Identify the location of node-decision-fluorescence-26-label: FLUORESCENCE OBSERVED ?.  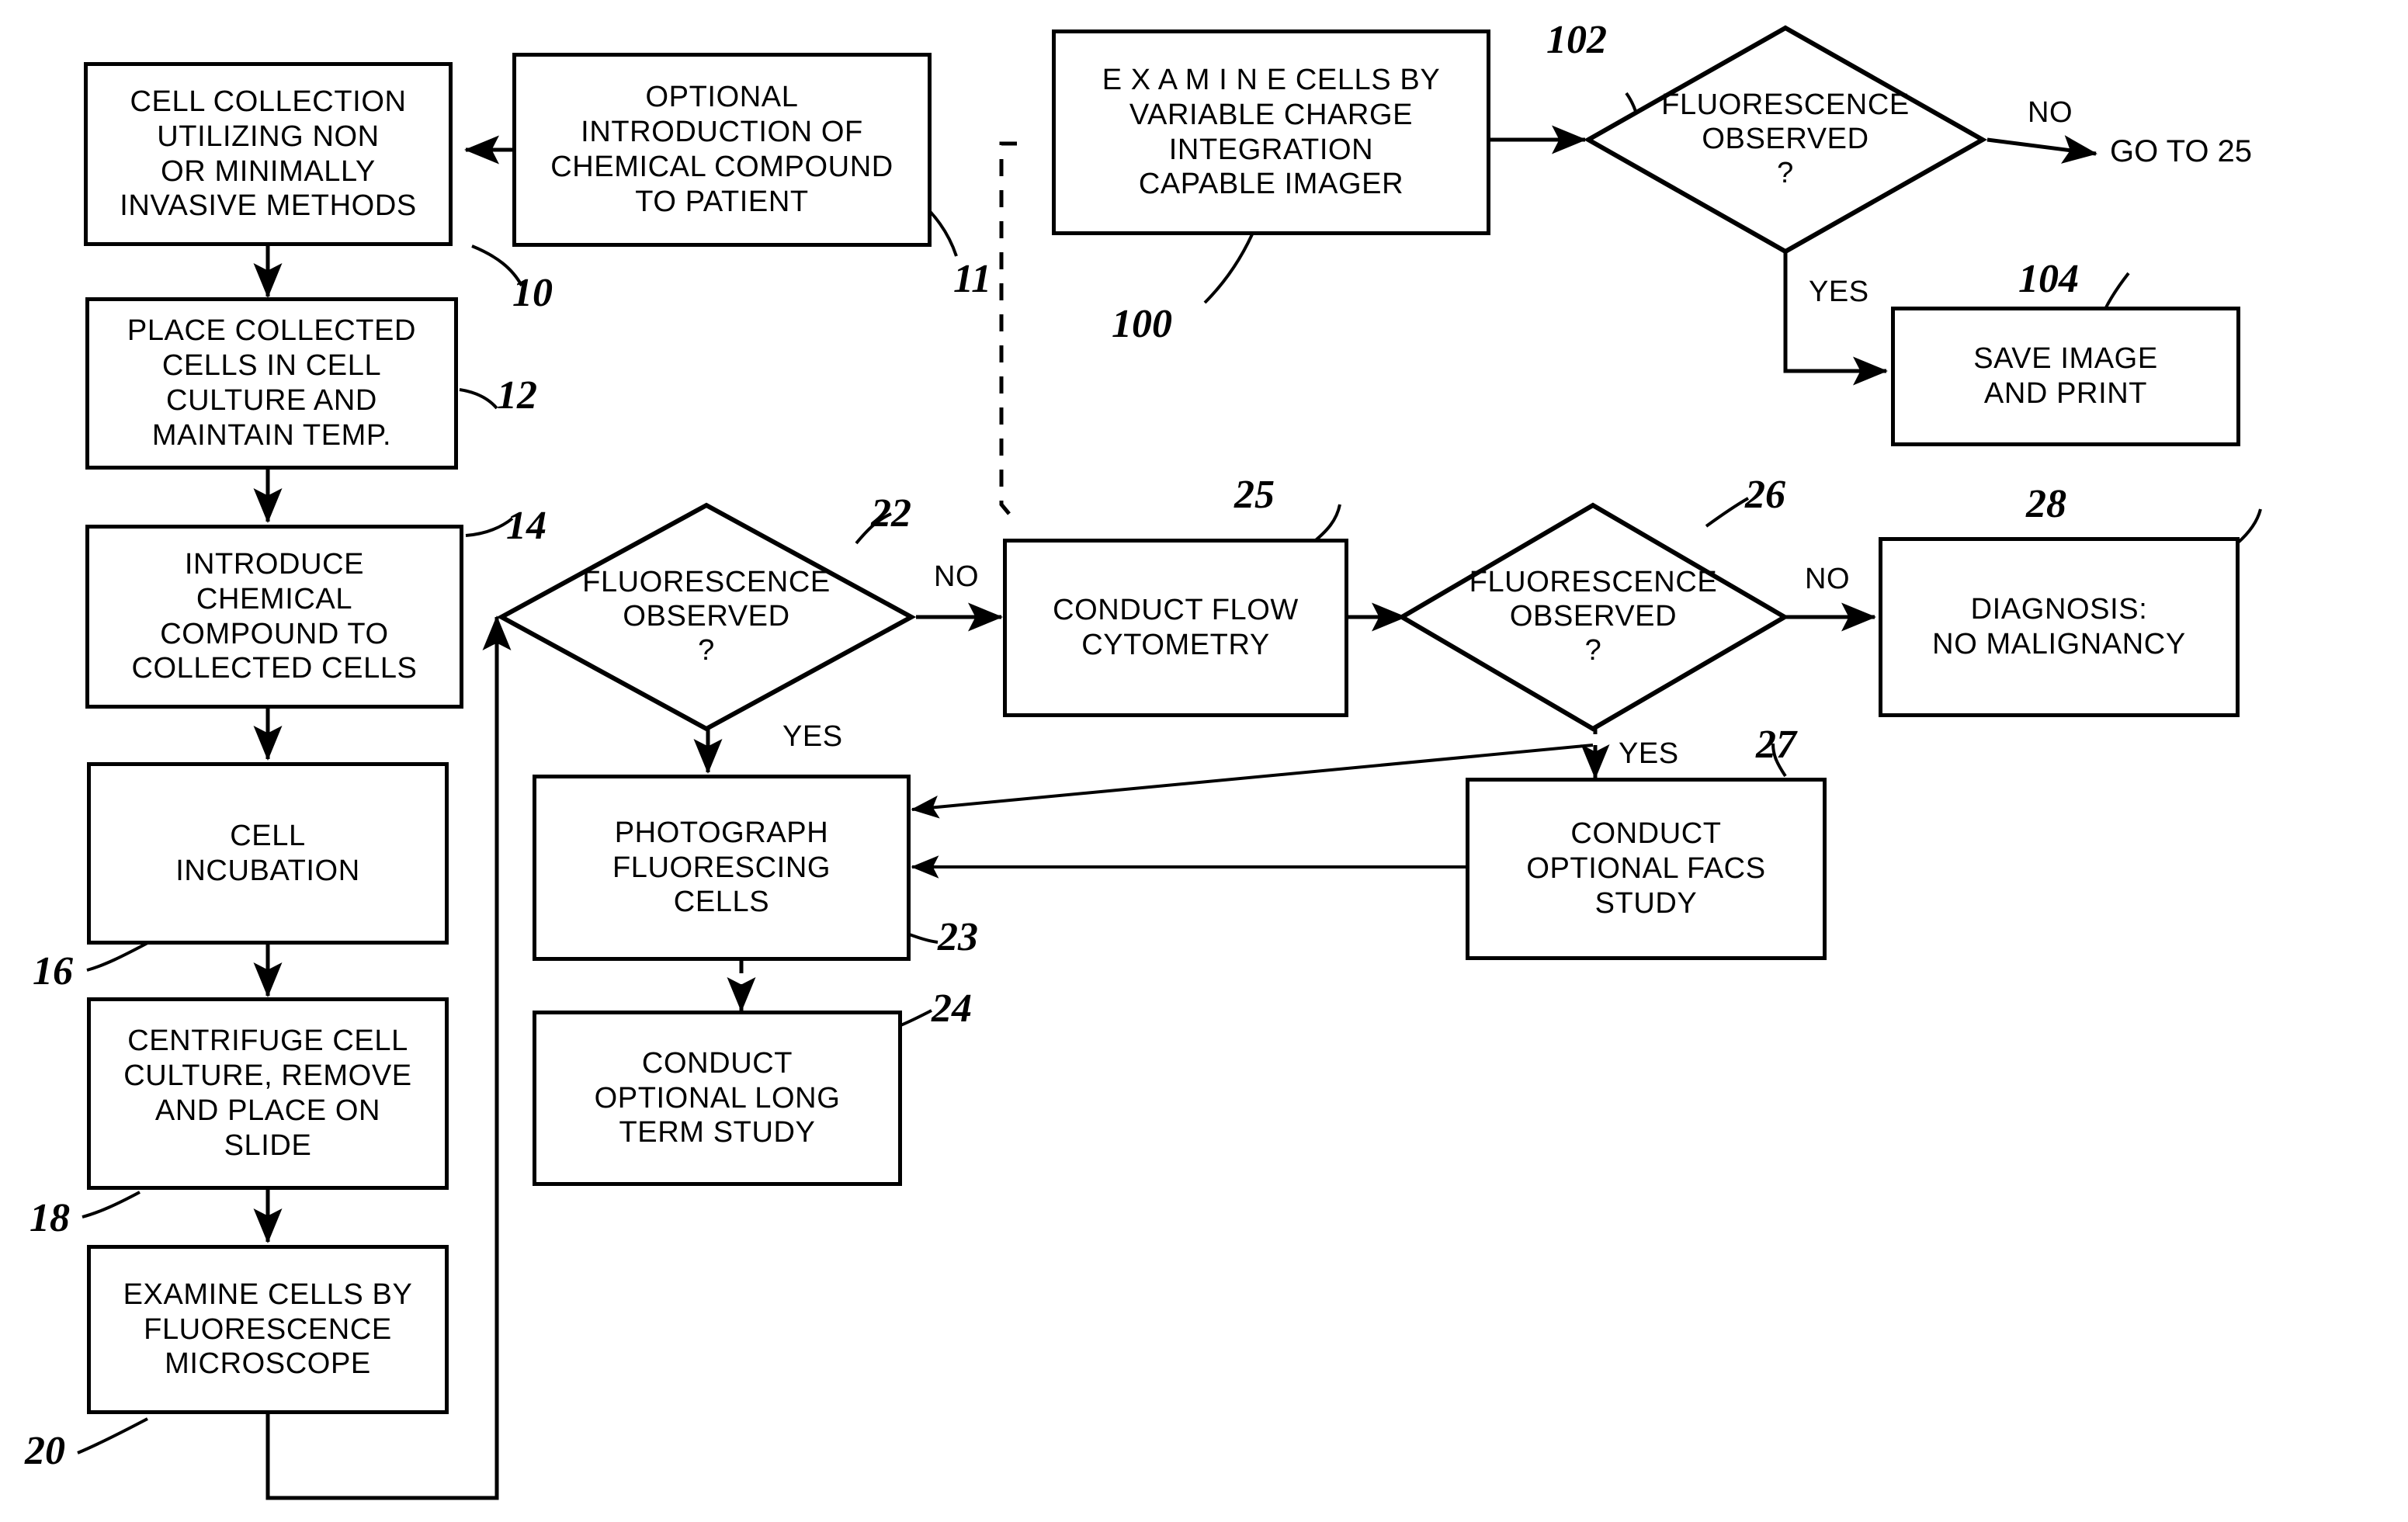
(1593, 616).